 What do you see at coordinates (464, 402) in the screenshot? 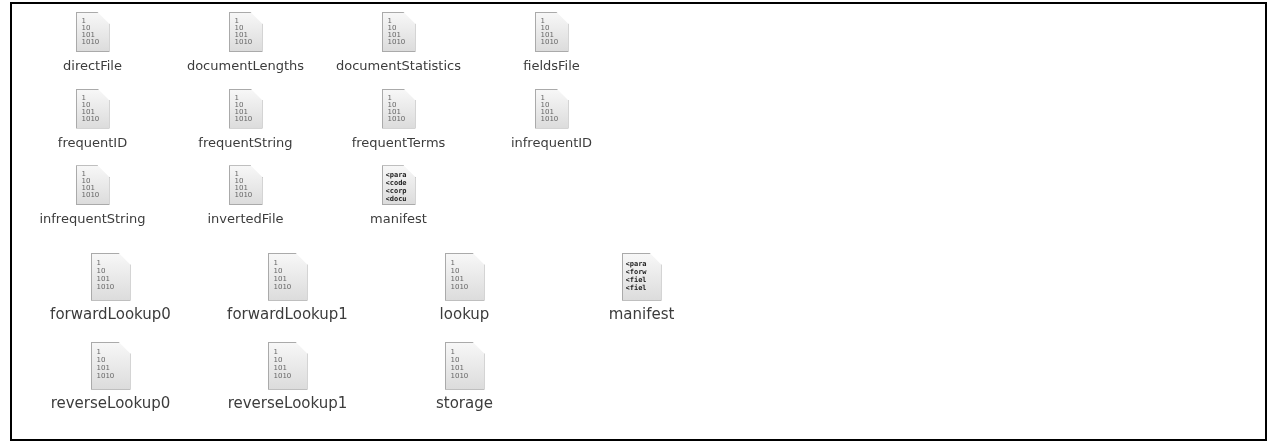
I see `file-name: storage` at bounding box center [464, 402].